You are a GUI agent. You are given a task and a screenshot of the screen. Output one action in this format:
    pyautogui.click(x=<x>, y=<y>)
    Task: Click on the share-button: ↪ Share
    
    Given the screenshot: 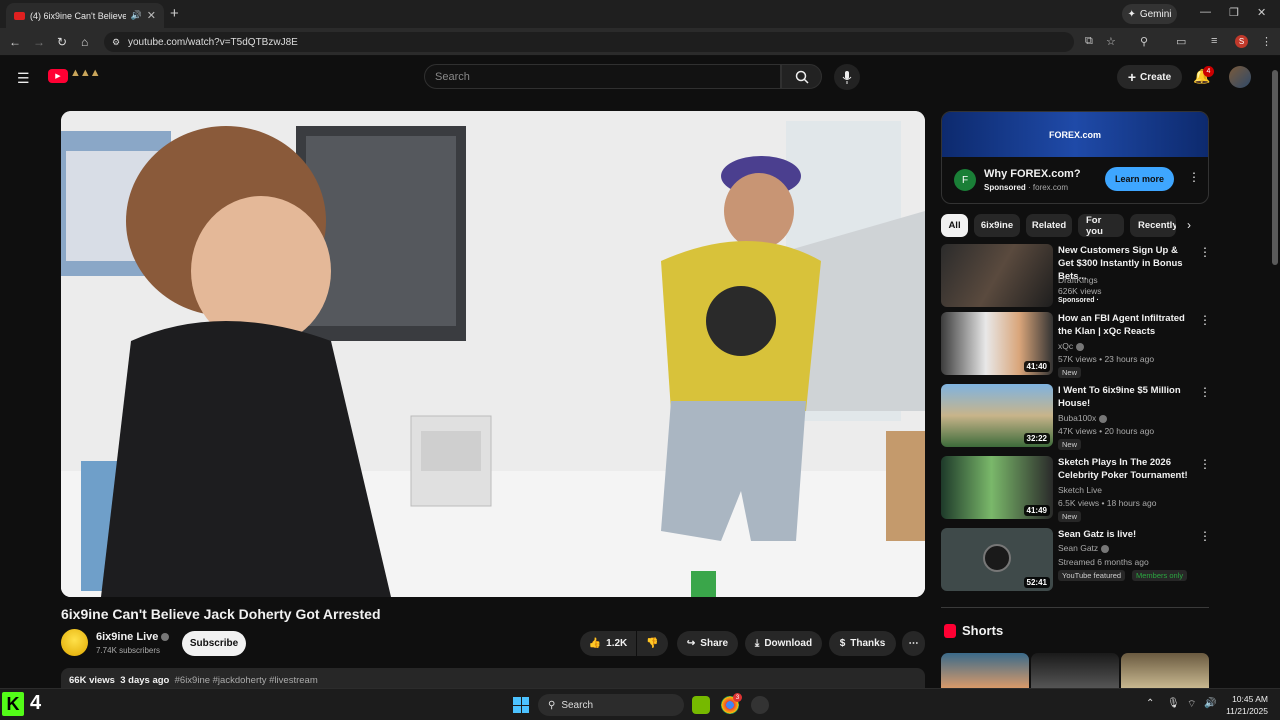 What is the action you would take?
    pyautogui.click(x=707, y=643)
    